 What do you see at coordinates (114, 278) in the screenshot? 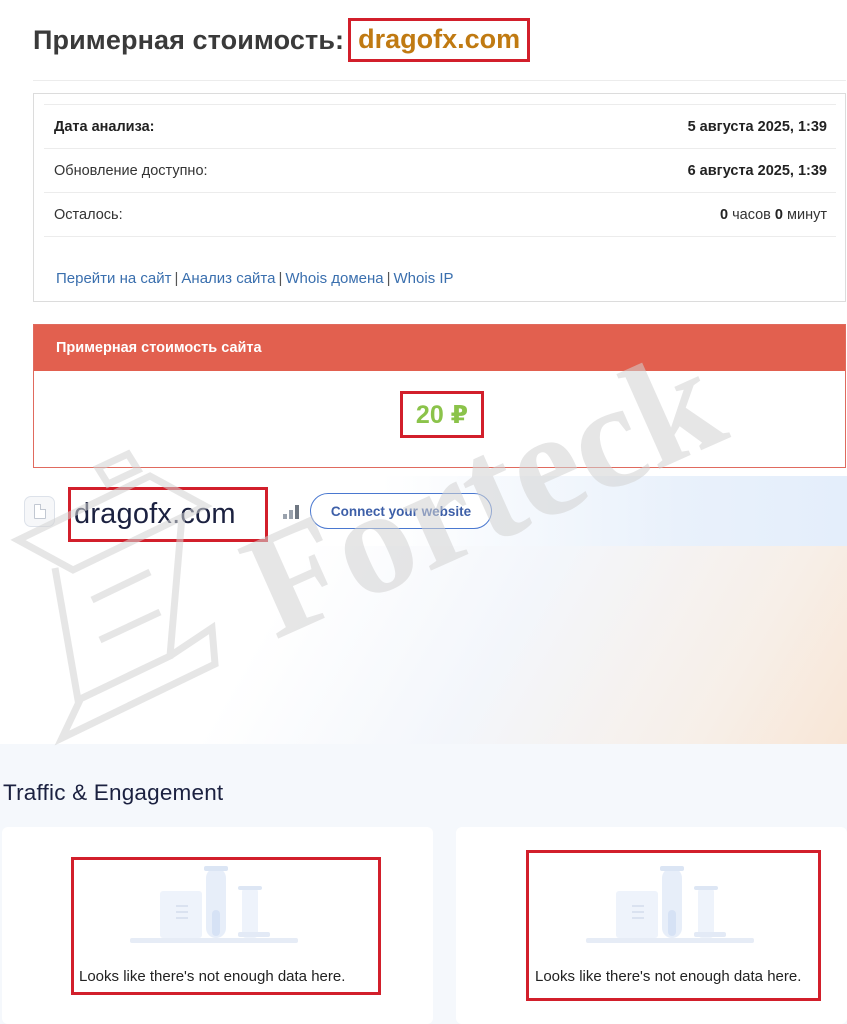
I see `link-go-to-site: Перейти на сайт` at bounding box center [114, 278].